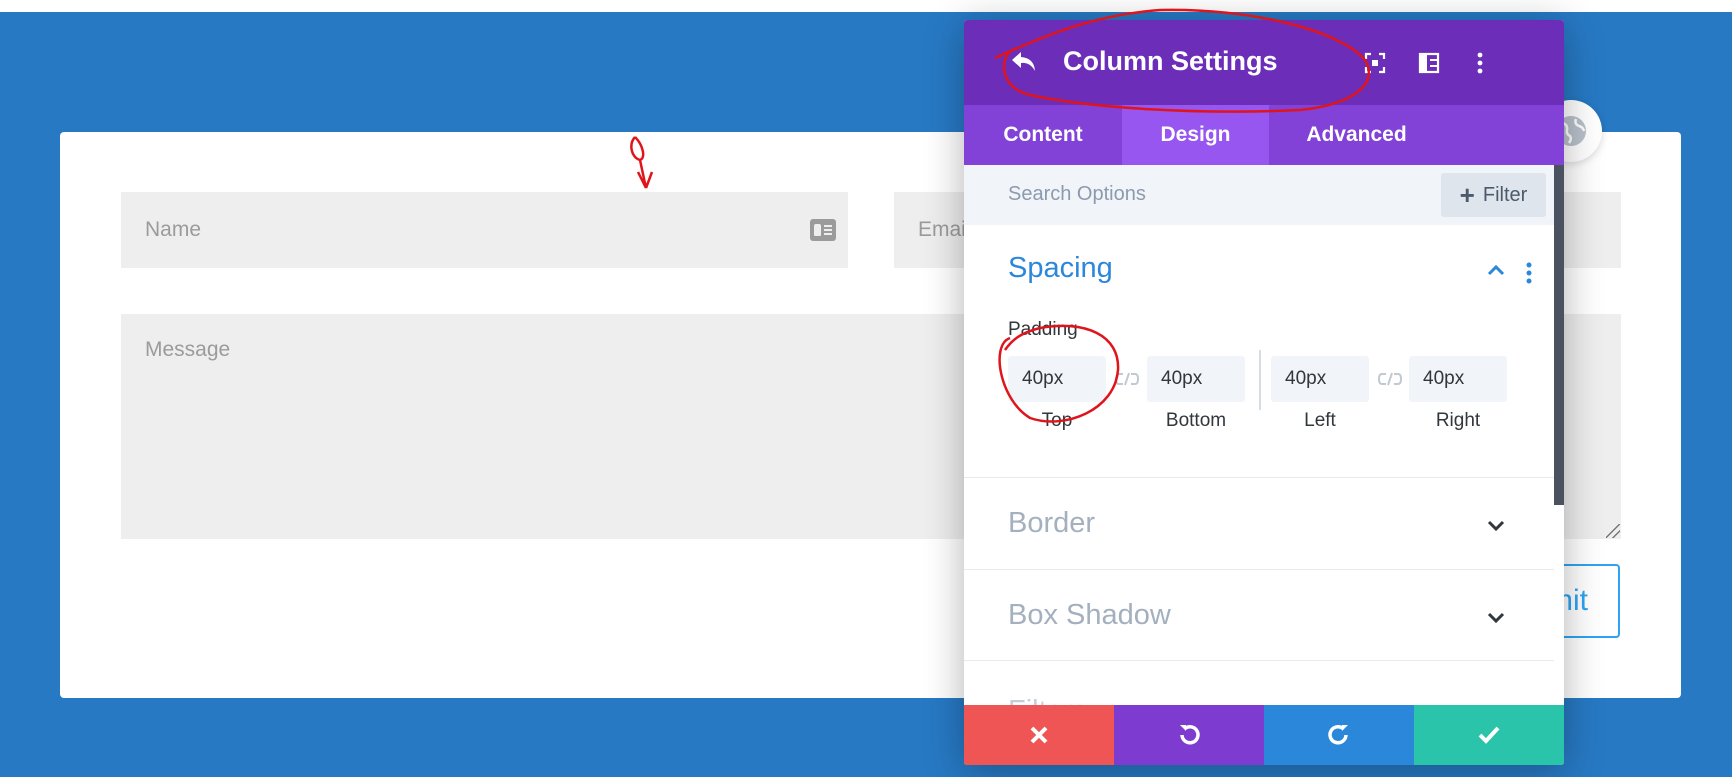 This screenshot has width=1732, height=777. What do you see at coordinates (1259, 195) in the screenshot?
I see `search-bar: Search Options + Filter` at bounding box center [1259, 195].